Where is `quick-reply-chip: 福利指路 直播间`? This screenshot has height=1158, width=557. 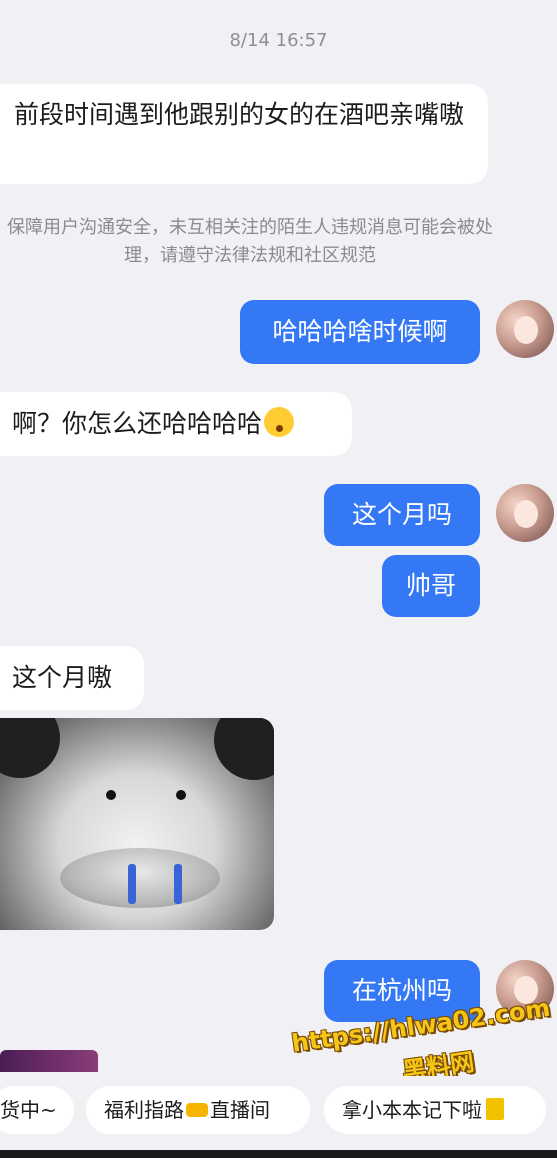
quick-reply-chip: 福利指路 直播间 is located at coordinates (198, 1110).